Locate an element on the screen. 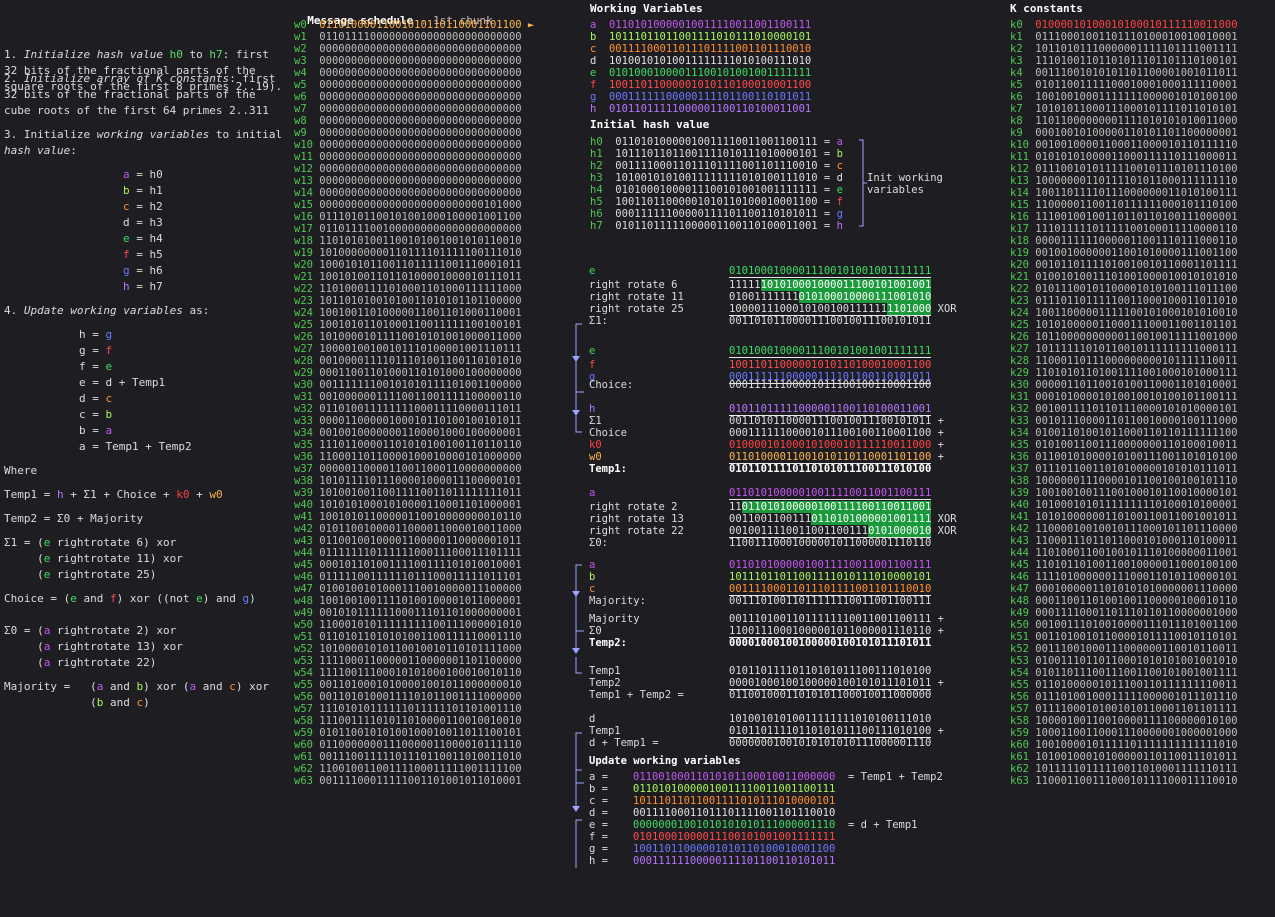 This screenshot has height=917, width=1275. init-brace is located at coordinates (861, 183).